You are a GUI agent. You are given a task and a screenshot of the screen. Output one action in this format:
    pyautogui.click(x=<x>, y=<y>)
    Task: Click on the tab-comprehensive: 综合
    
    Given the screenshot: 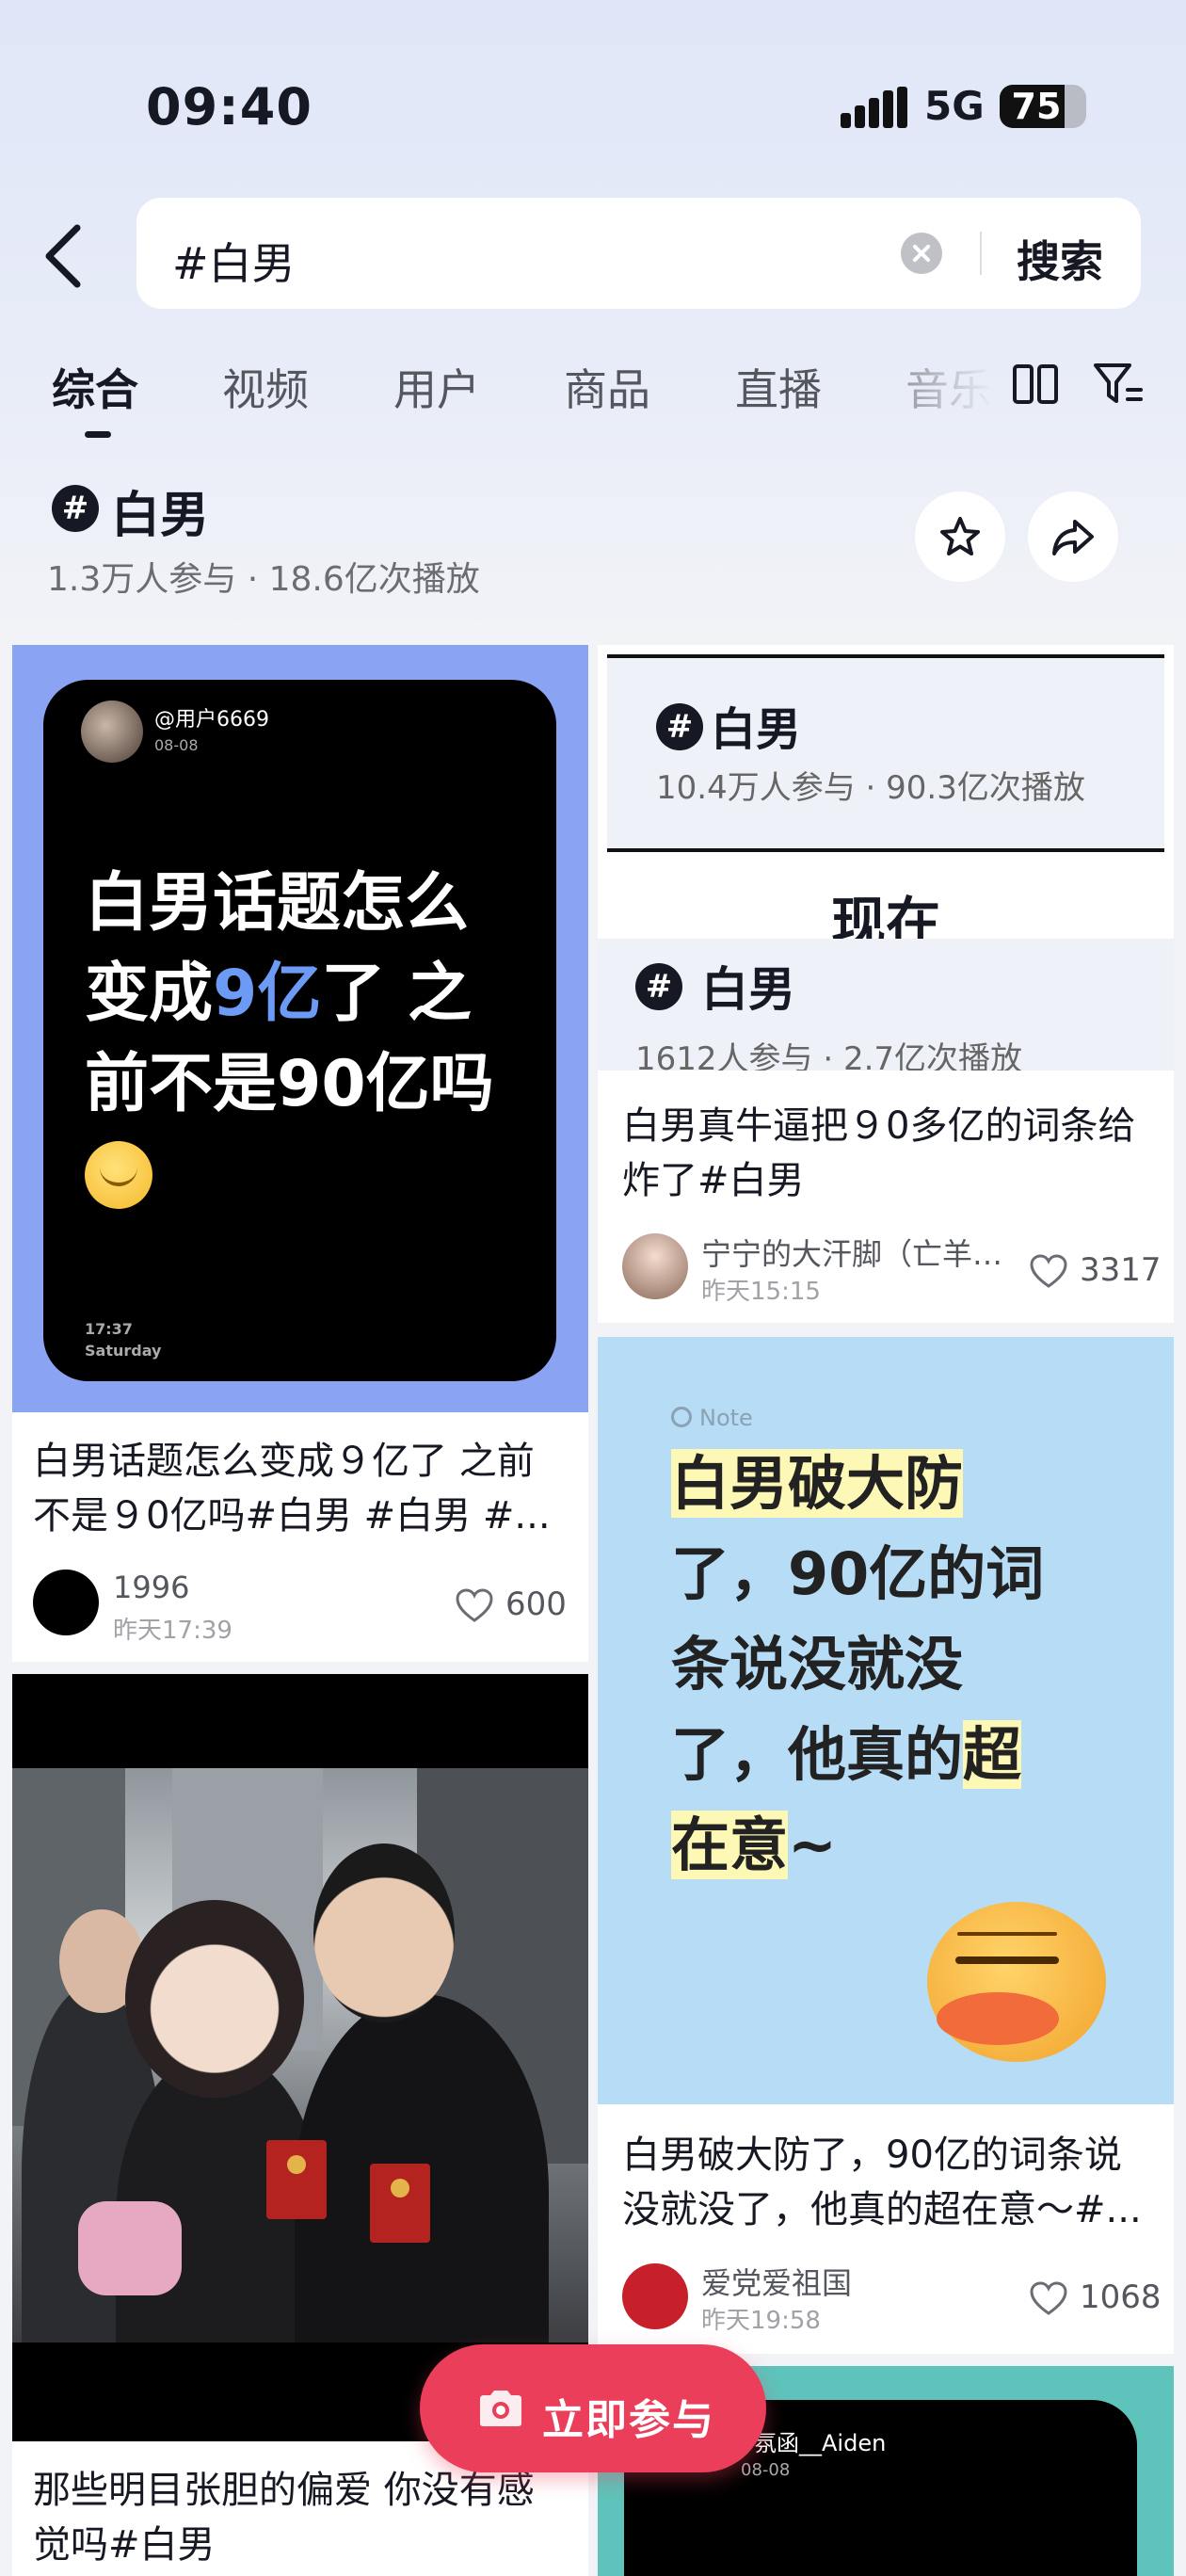 What is the action you would take?
    pyautogui.click(x=95, y=387)
    